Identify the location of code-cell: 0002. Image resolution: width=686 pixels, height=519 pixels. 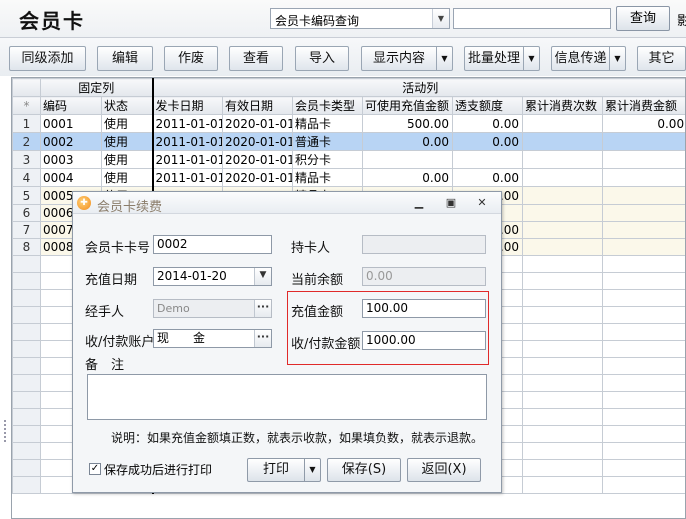
(71, 141).